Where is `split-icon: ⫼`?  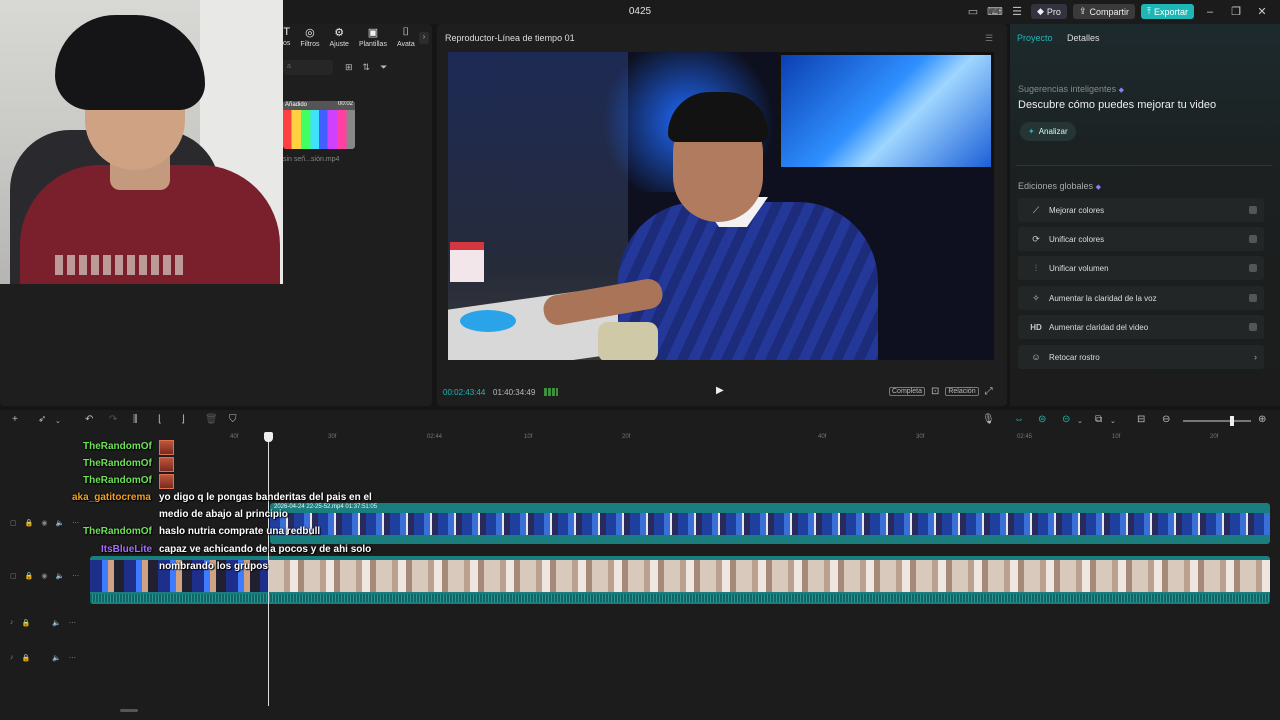 split-icon: ⫼ is located at coordinates (135, 419).